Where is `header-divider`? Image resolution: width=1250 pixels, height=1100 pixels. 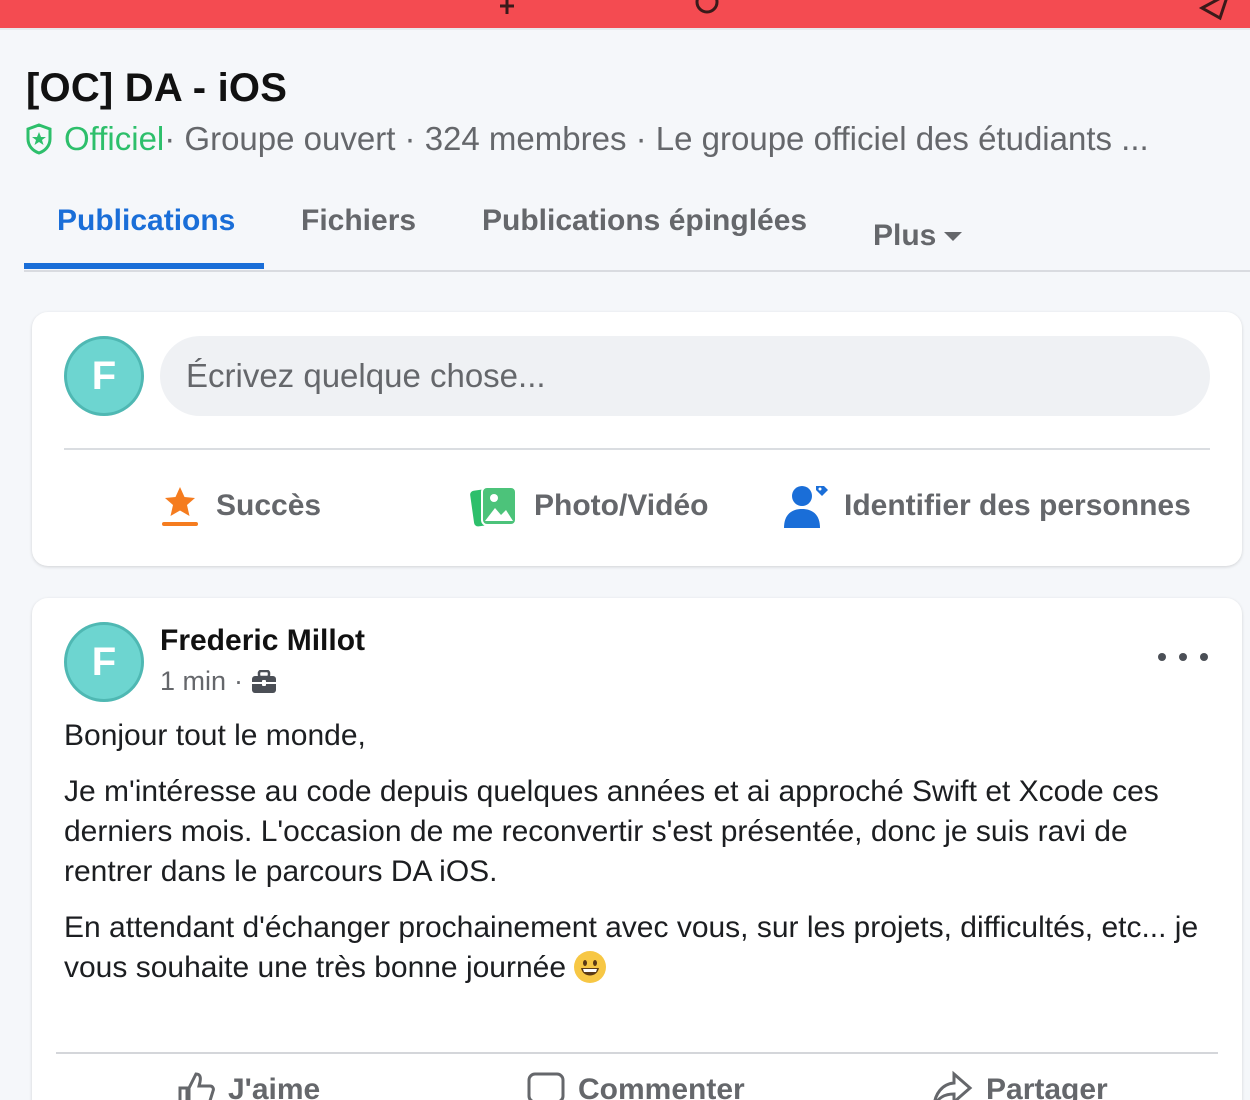
header-divider is located at coordinates (637, 271).